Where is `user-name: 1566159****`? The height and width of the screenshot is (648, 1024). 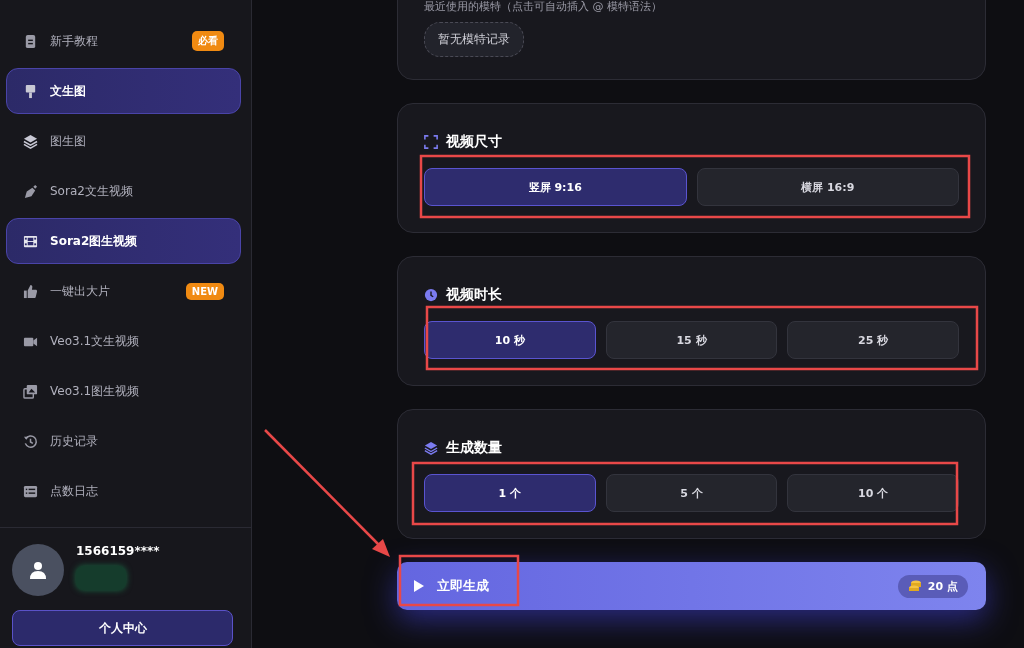 user-name: 1566159**** is located at coordinates (118, 551).